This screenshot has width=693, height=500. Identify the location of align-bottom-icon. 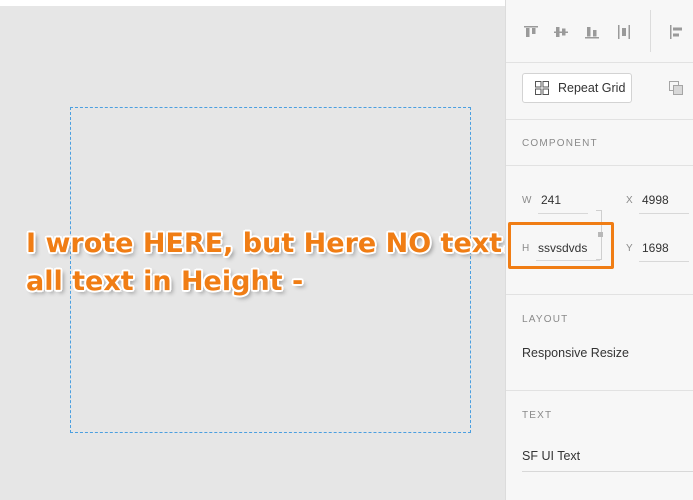
(592, 32).